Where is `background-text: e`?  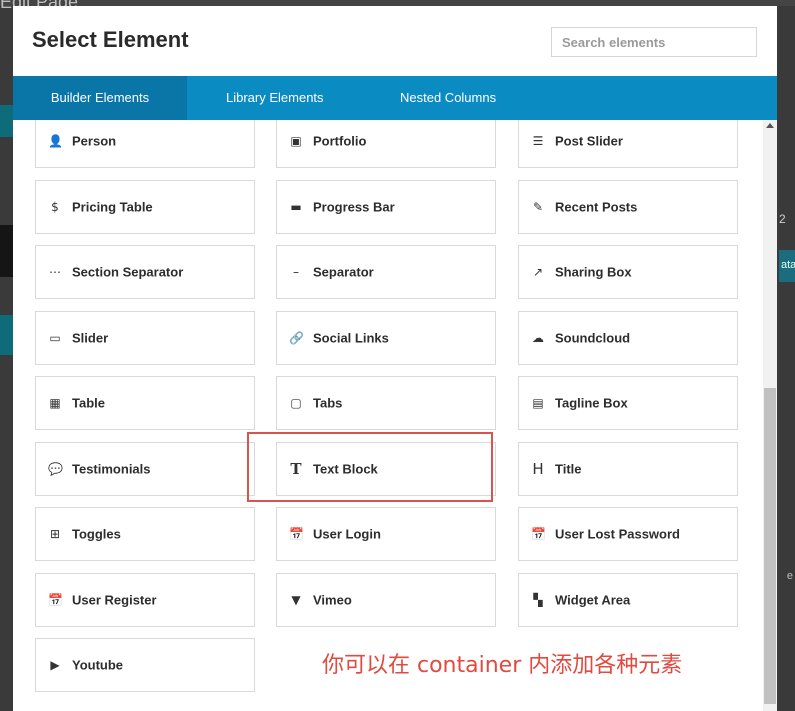 background-text: e is located at coordinates (789, 576).